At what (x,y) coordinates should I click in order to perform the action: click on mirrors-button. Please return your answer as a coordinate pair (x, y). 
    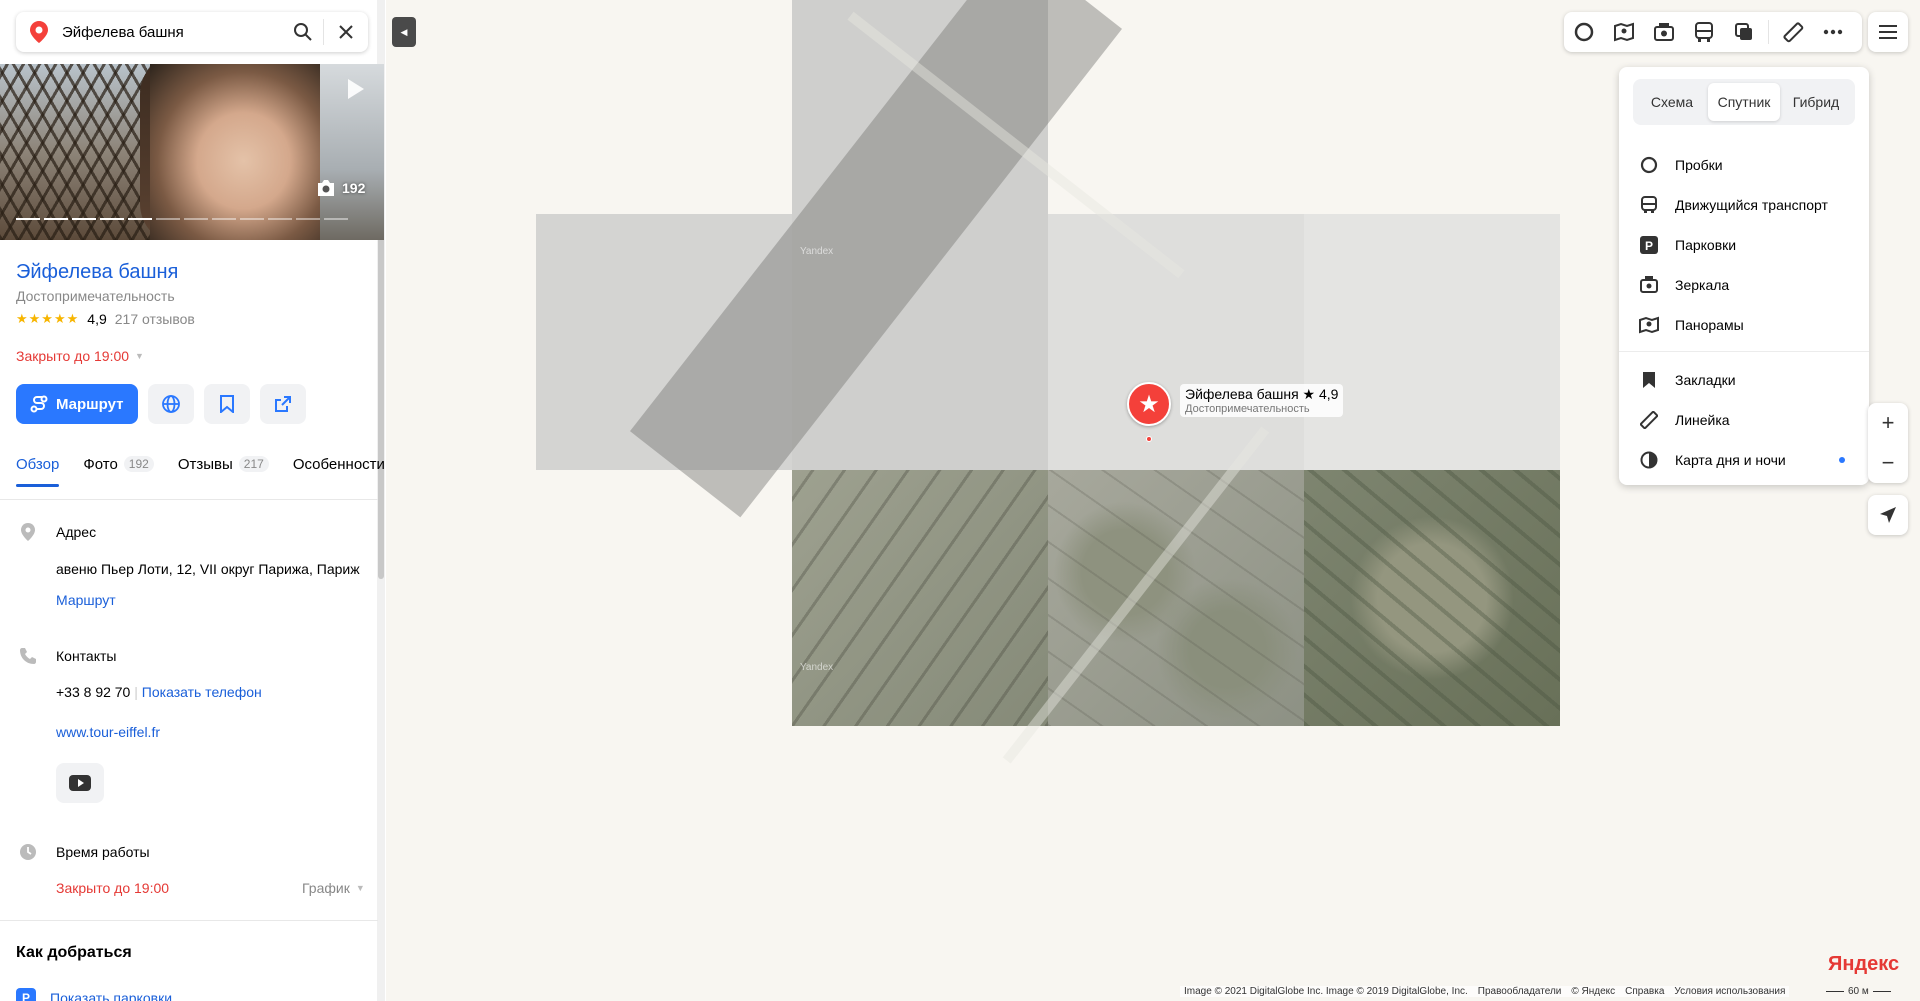
    Looking at the image, I should click on (1664, 32).